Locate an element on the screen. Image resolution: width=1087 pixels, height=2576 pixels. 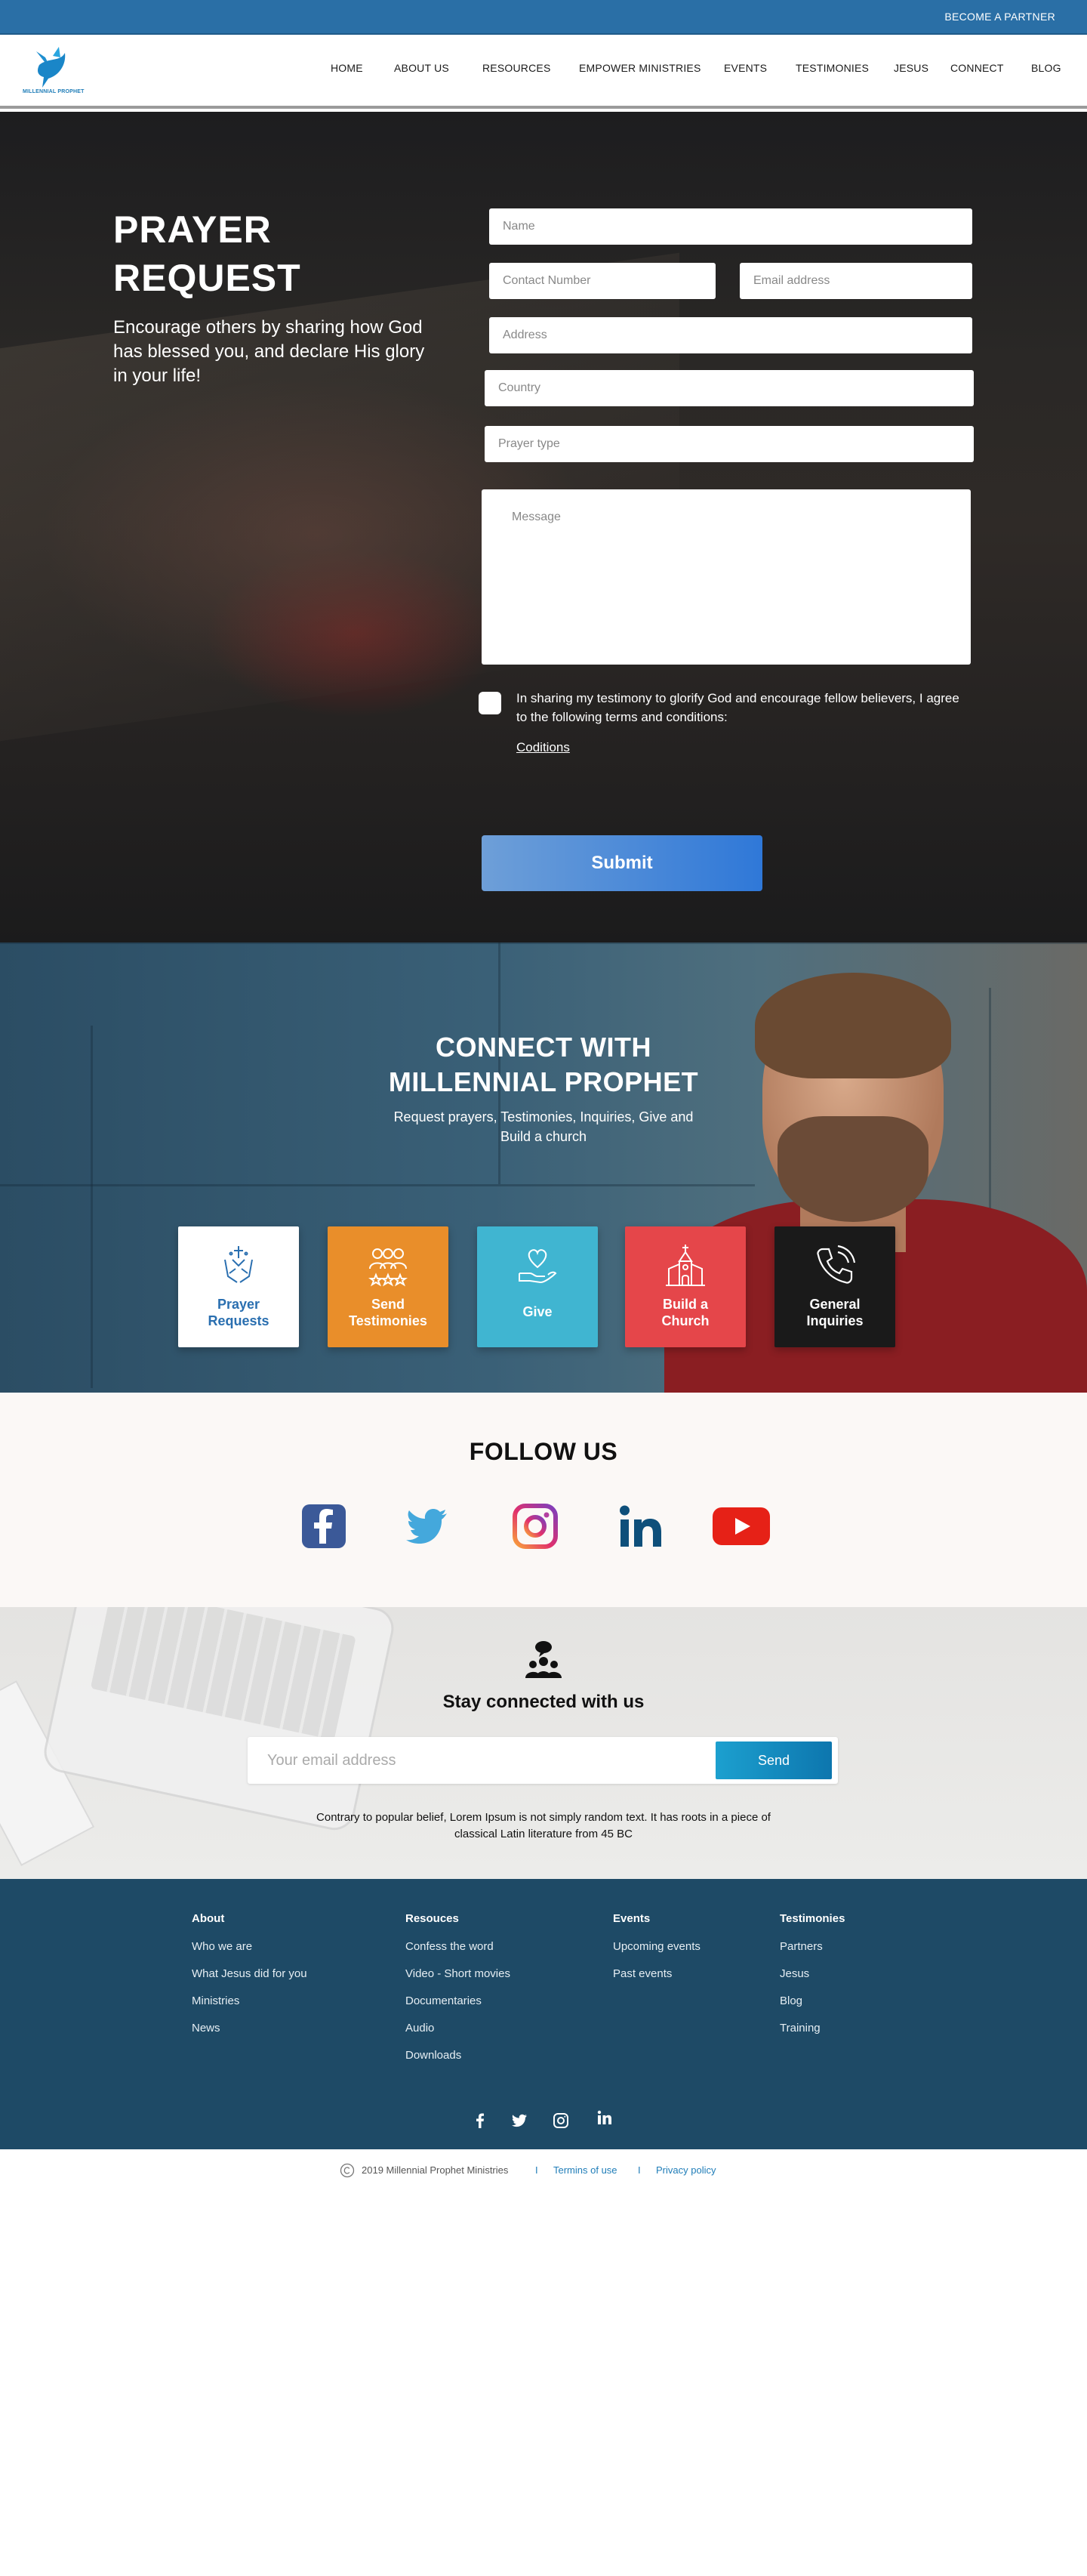
address-field is located at coordinates (730, 335).